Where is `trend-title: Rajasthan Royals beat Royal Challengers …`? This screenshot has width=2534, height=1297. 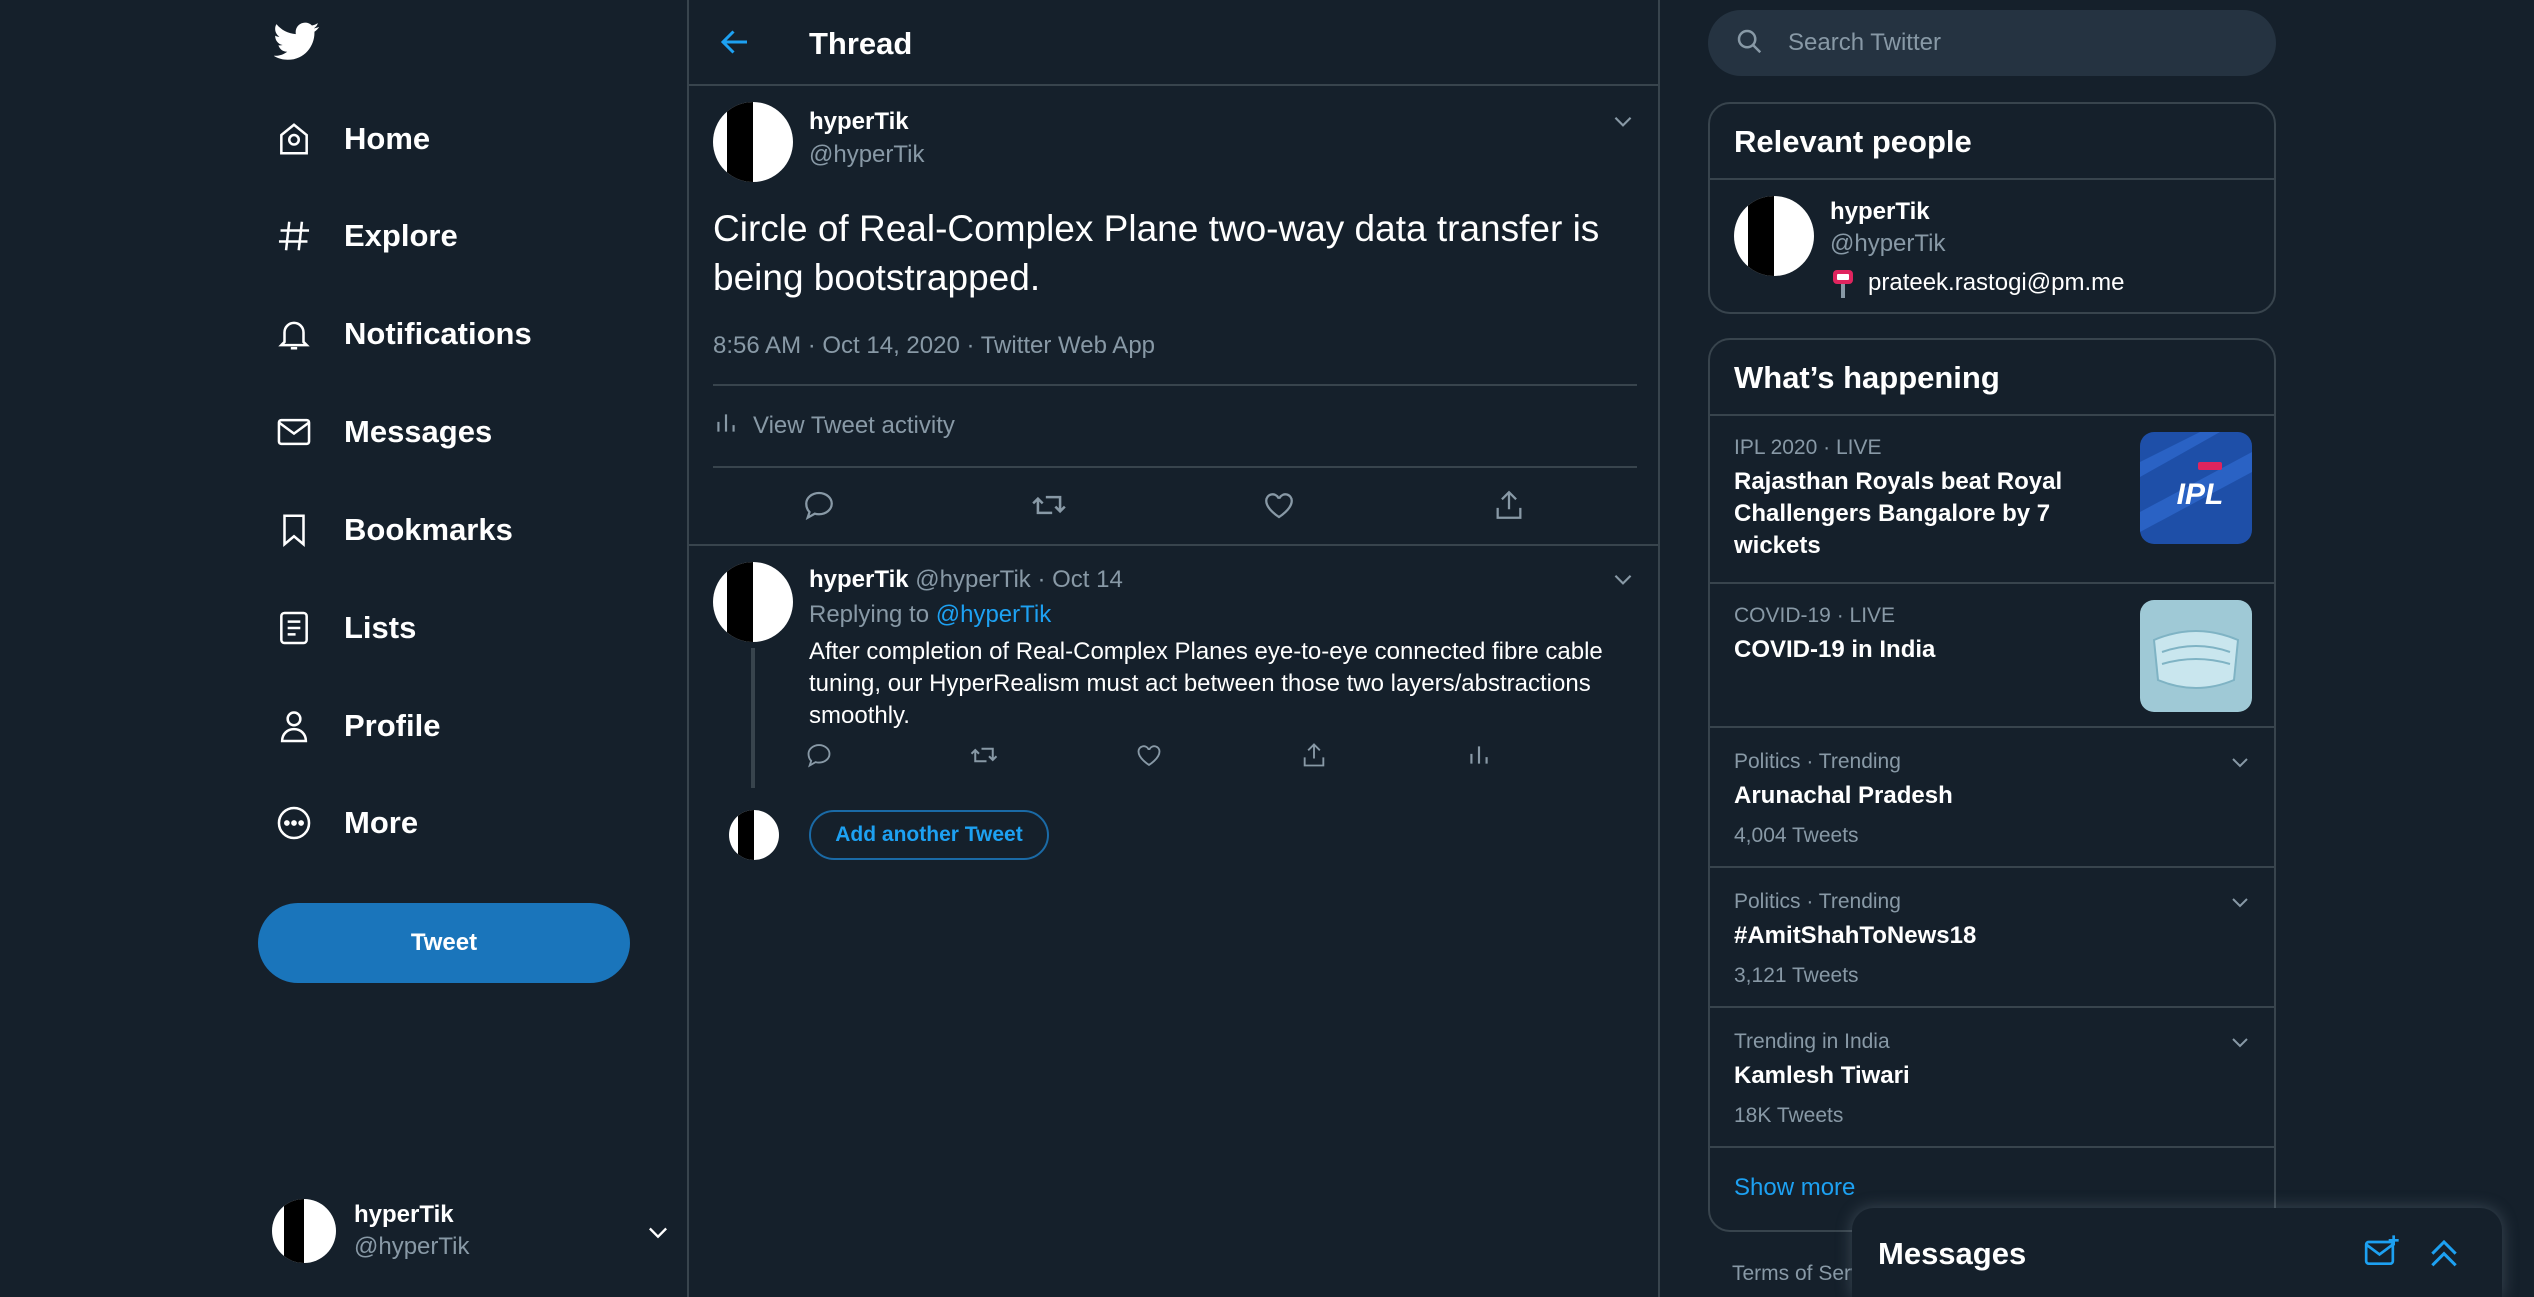
trend-title: Rajasthan Royals beat Royal Challengers … is located at coordinates (1898, 513).